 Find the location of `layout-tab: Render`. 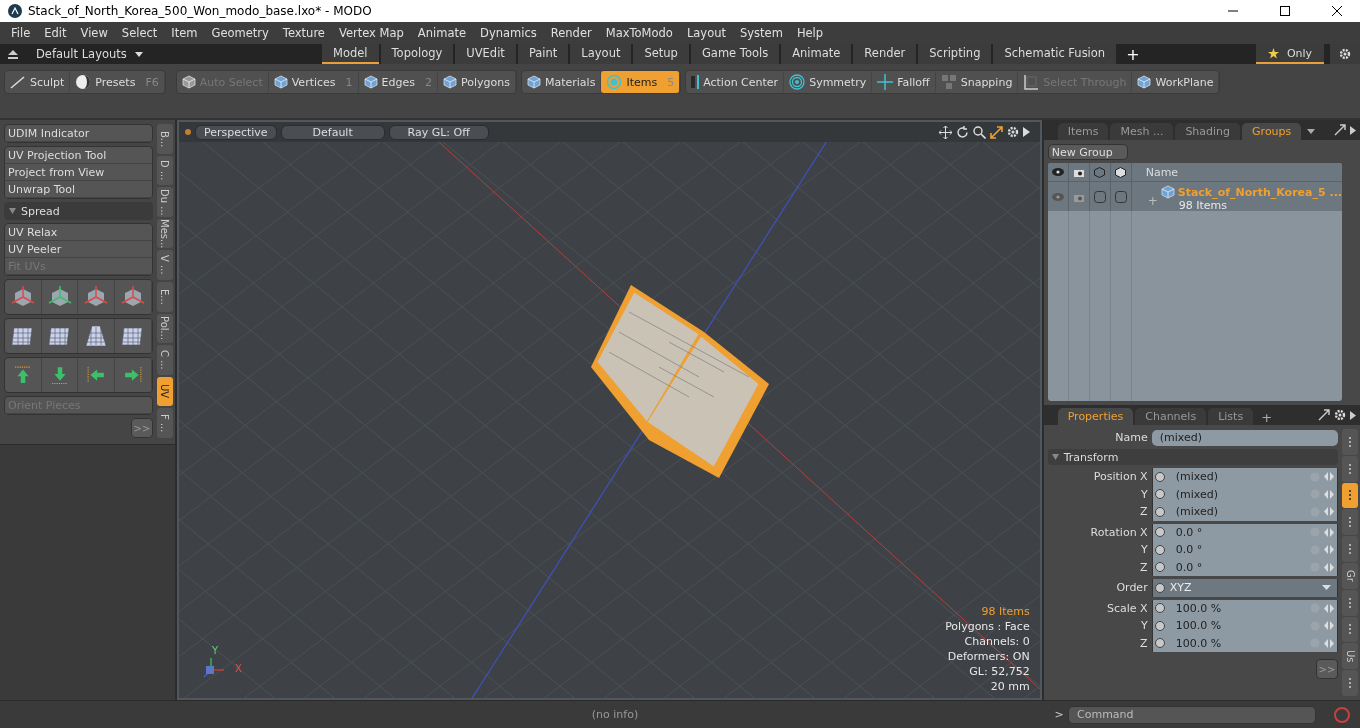

layout-tab: Render is located at coordinates (885, 54).